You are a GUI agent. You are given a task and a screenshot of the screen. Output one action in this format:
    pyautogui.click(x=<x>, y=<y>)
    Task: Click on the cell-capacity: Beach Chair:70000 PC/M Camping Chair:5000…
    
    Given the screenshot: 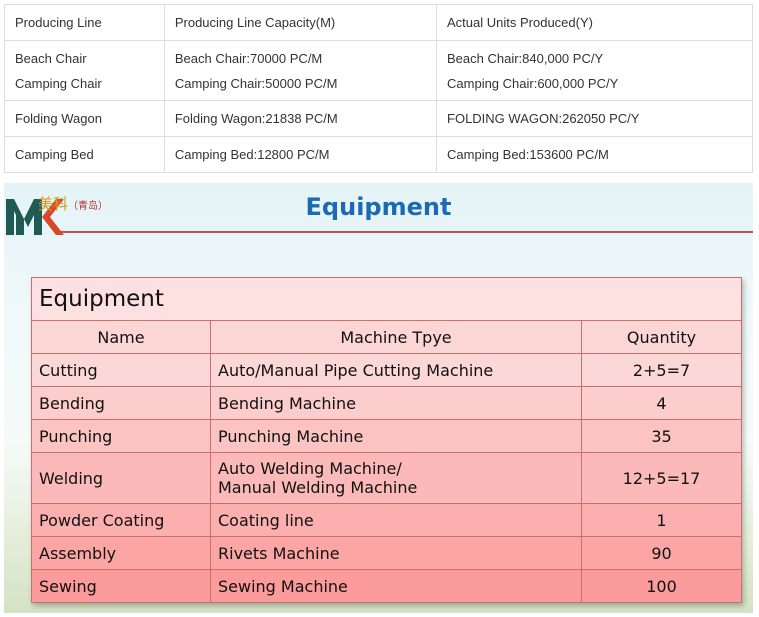 What is the action you would take?
    pyautogui.click(x=300, y=70)
    